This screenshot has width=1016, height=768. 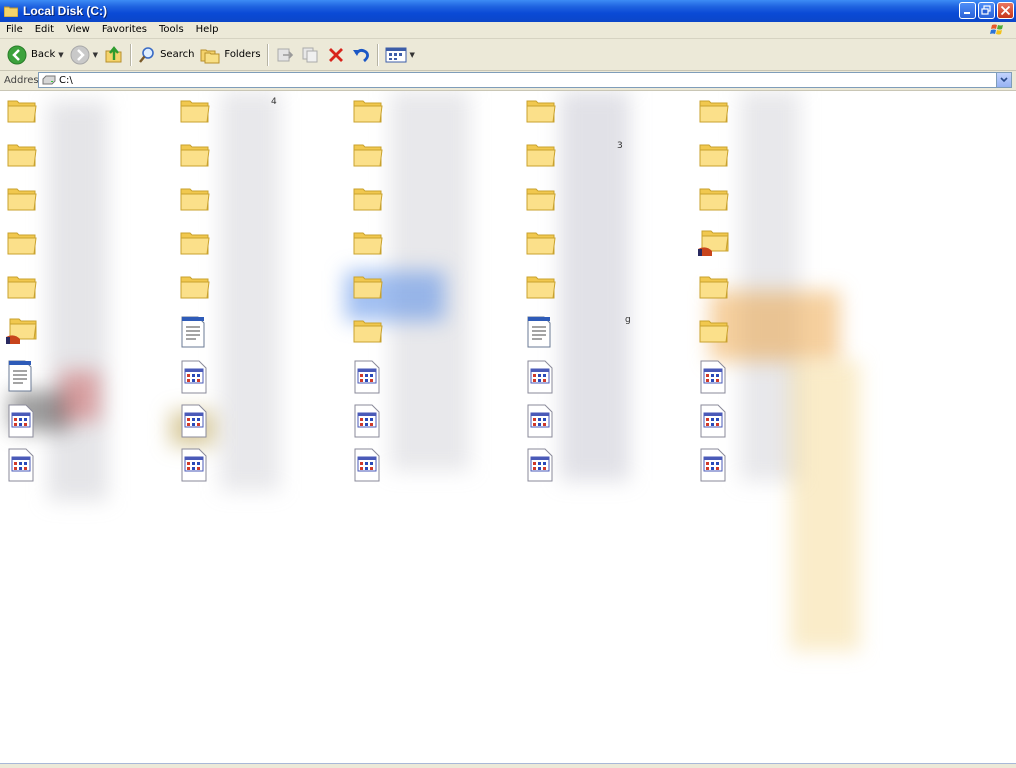 What do you see at coordinates (60, 55) in the screenshot?
I see `back-dropdown-icon: ▼` at bounding box center [60, 55].